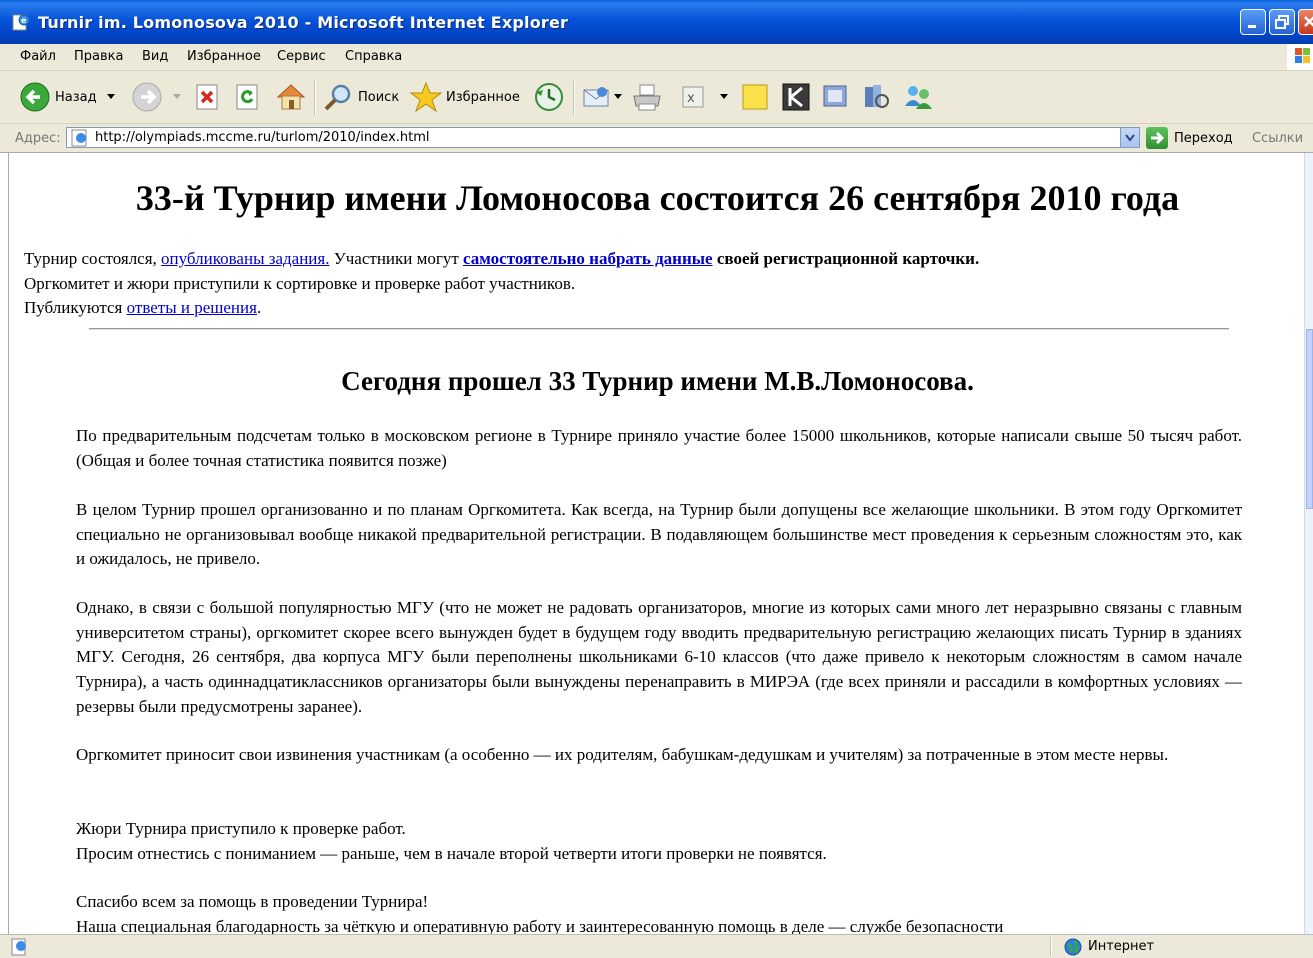 The height and width of the screenshot is (958, 1313). I want to click on mail-button, so click(597, 99).